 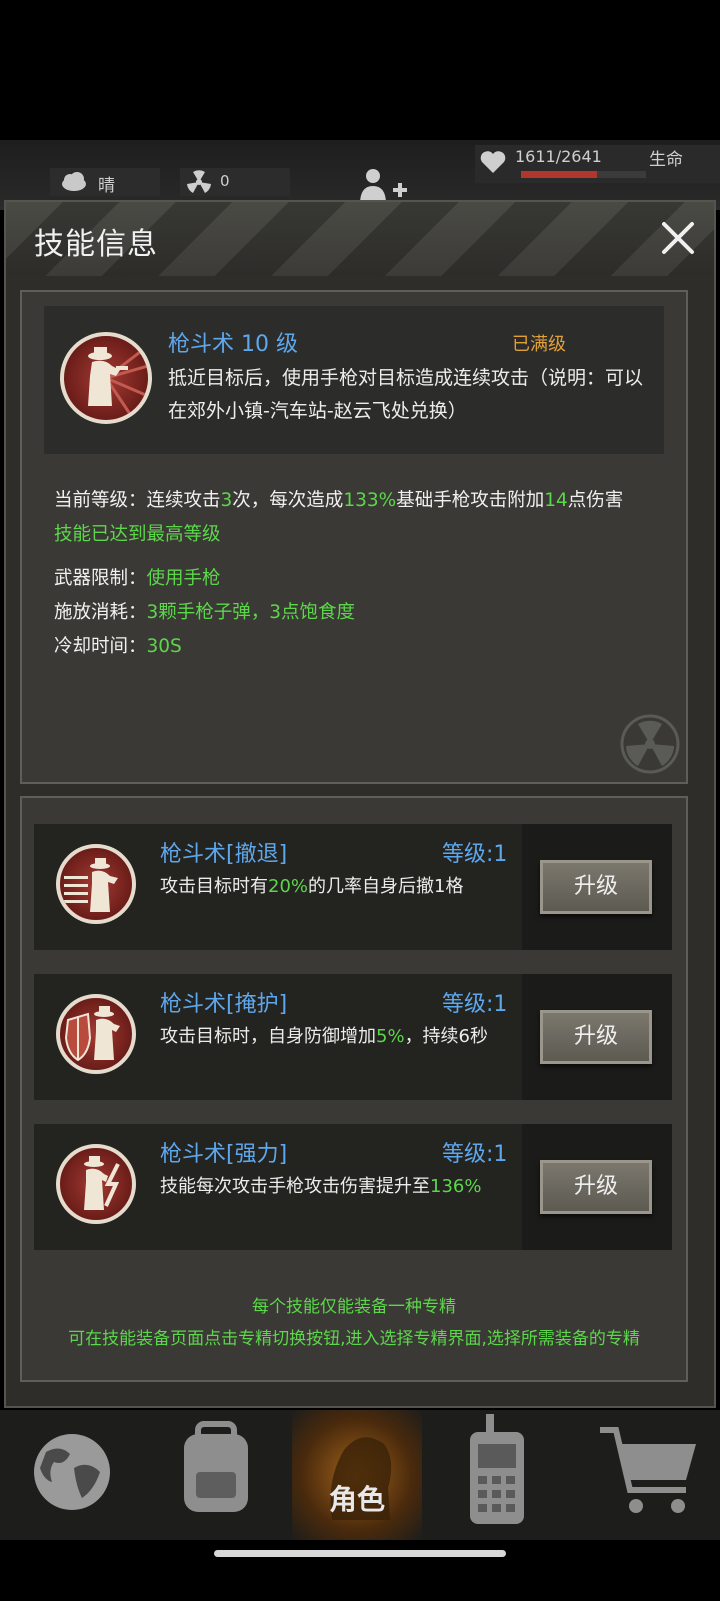 I want to click on bottom-nav: 角色, so click(x=360, y=1475).